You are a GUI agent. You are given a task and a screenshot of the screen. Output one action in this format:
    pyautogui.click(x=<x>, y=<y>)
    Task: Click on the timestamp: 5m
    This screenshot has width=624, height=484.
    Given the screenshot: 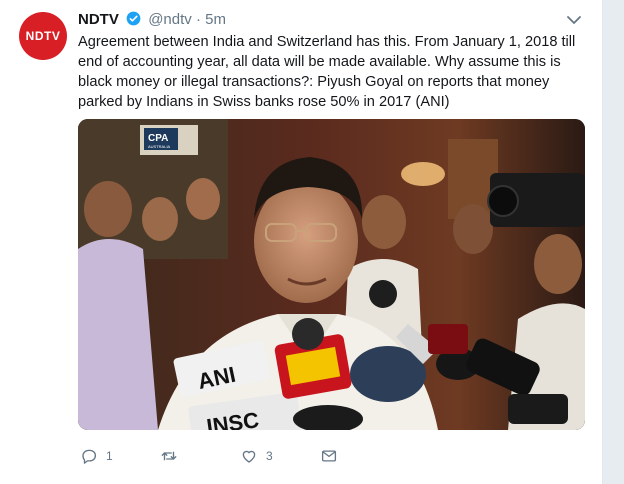 What is the action you would take?
    pyautogui.click(x=215, y=19)
    